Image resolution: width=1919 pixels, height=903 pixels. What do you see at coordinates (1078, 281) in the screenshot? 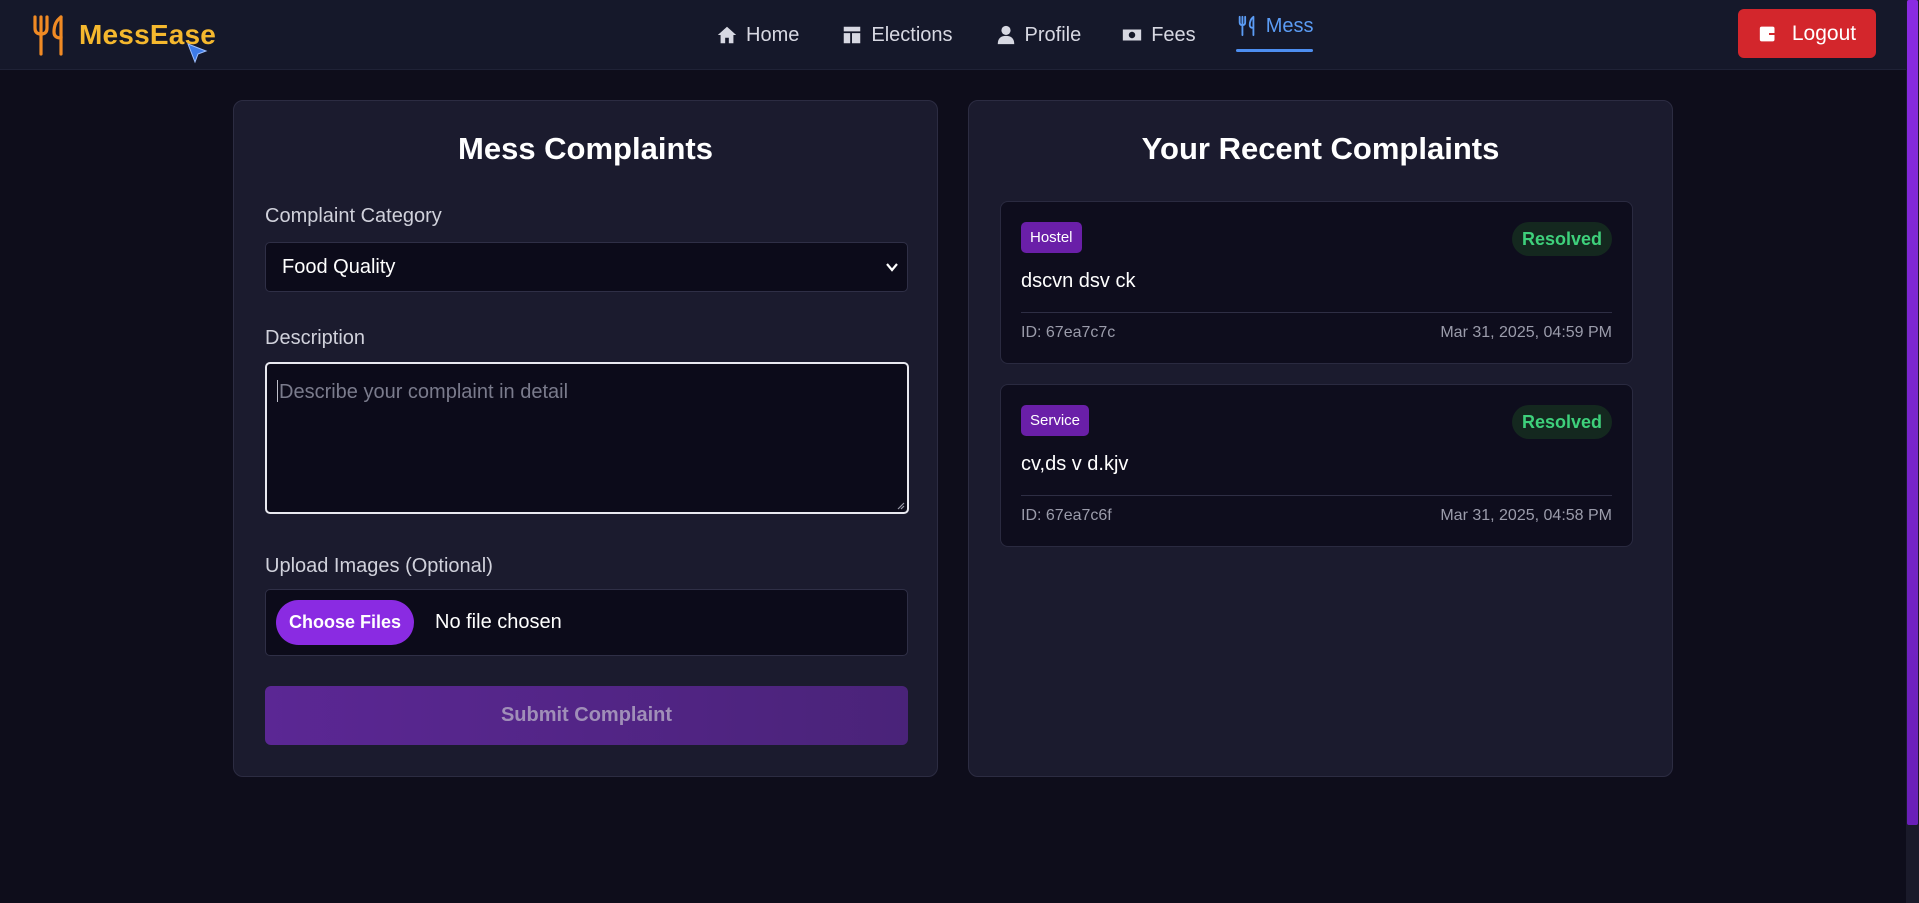
I see `complaint-text: dscvn dsv ck` at bounding box center [1078, 281].